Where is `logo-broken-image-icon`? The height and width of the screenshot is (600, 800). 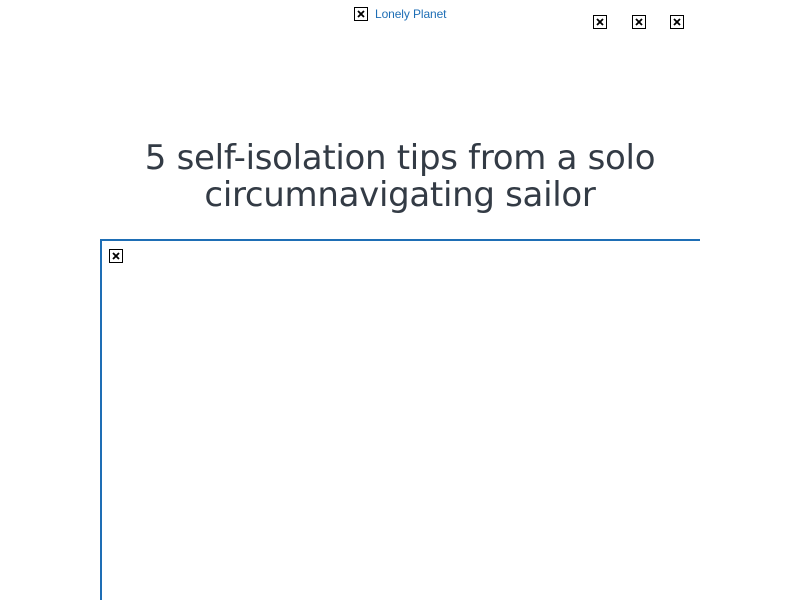
logo-broken-image-icon is located at coordinates (361, 14).